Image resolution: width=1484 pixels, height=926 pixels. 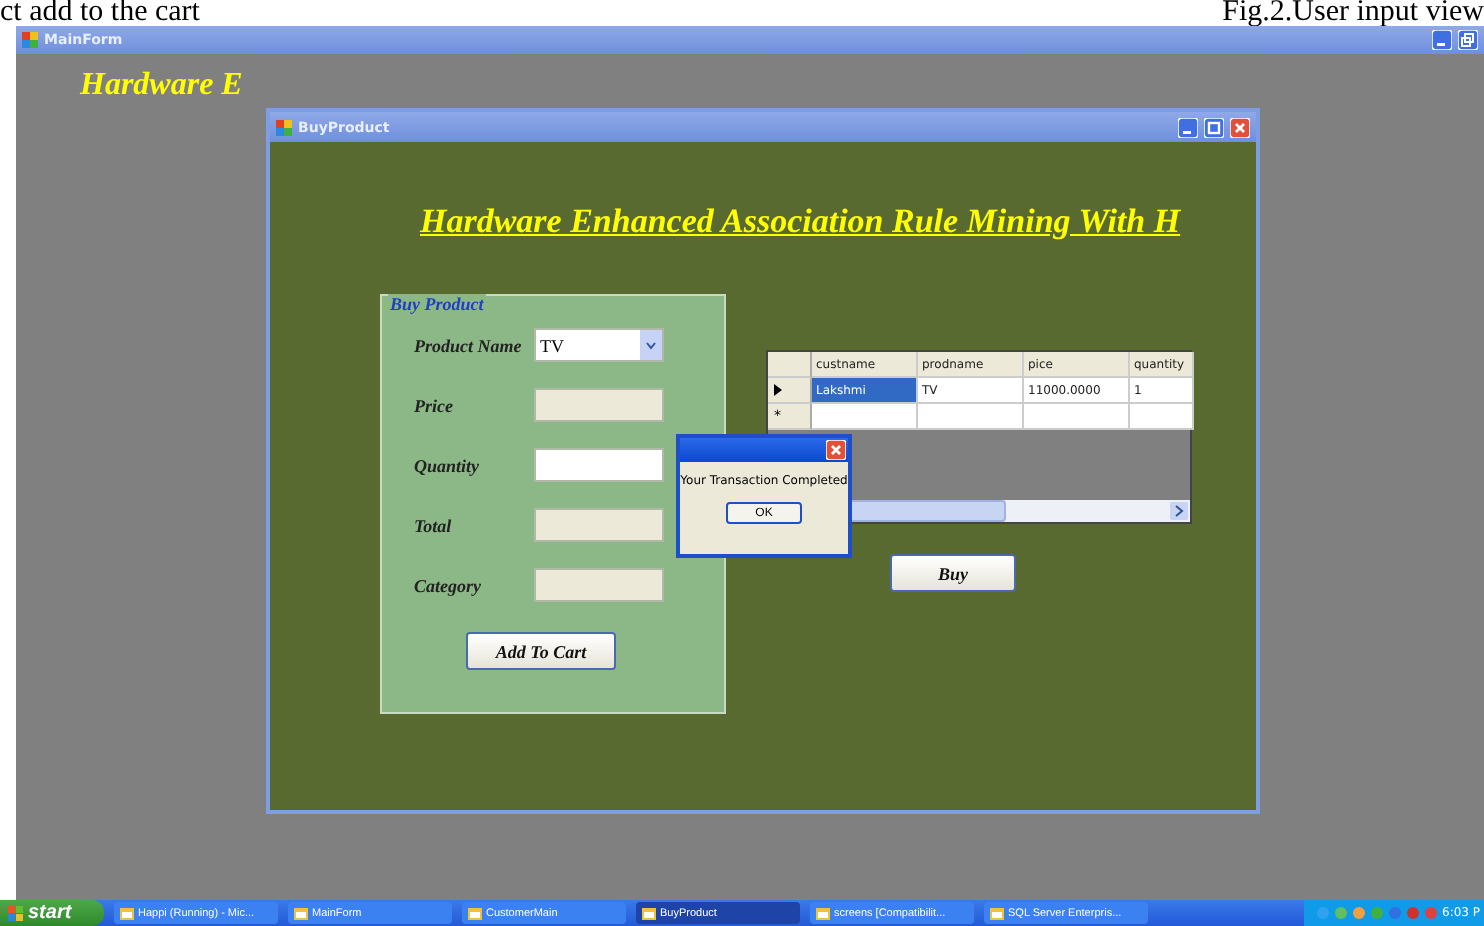 What do you see at coordinates (1214, 127) in the screenshot?
I see `maximize-button` at bounding box center [1214, 127].